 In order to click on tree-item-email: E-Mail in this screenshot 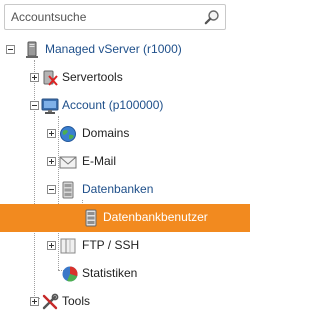, I will do `click(125, 162)`.